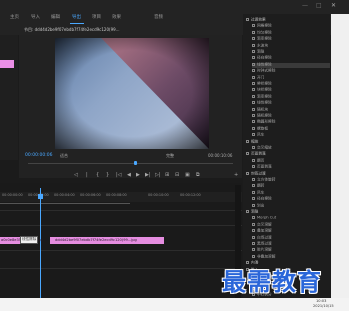 The width and height of the screenshot is (349, 311). I want to click on ruler-label: 00:00:06:00, so click(90, 195).